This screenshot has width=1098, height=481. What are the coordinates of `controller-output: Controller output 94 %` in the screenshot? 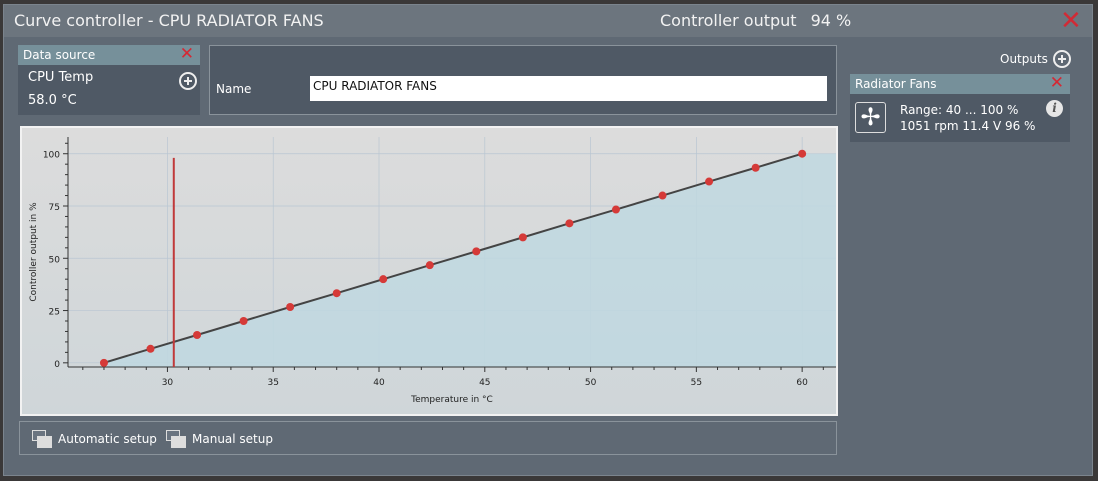 It's located at (755, 20).